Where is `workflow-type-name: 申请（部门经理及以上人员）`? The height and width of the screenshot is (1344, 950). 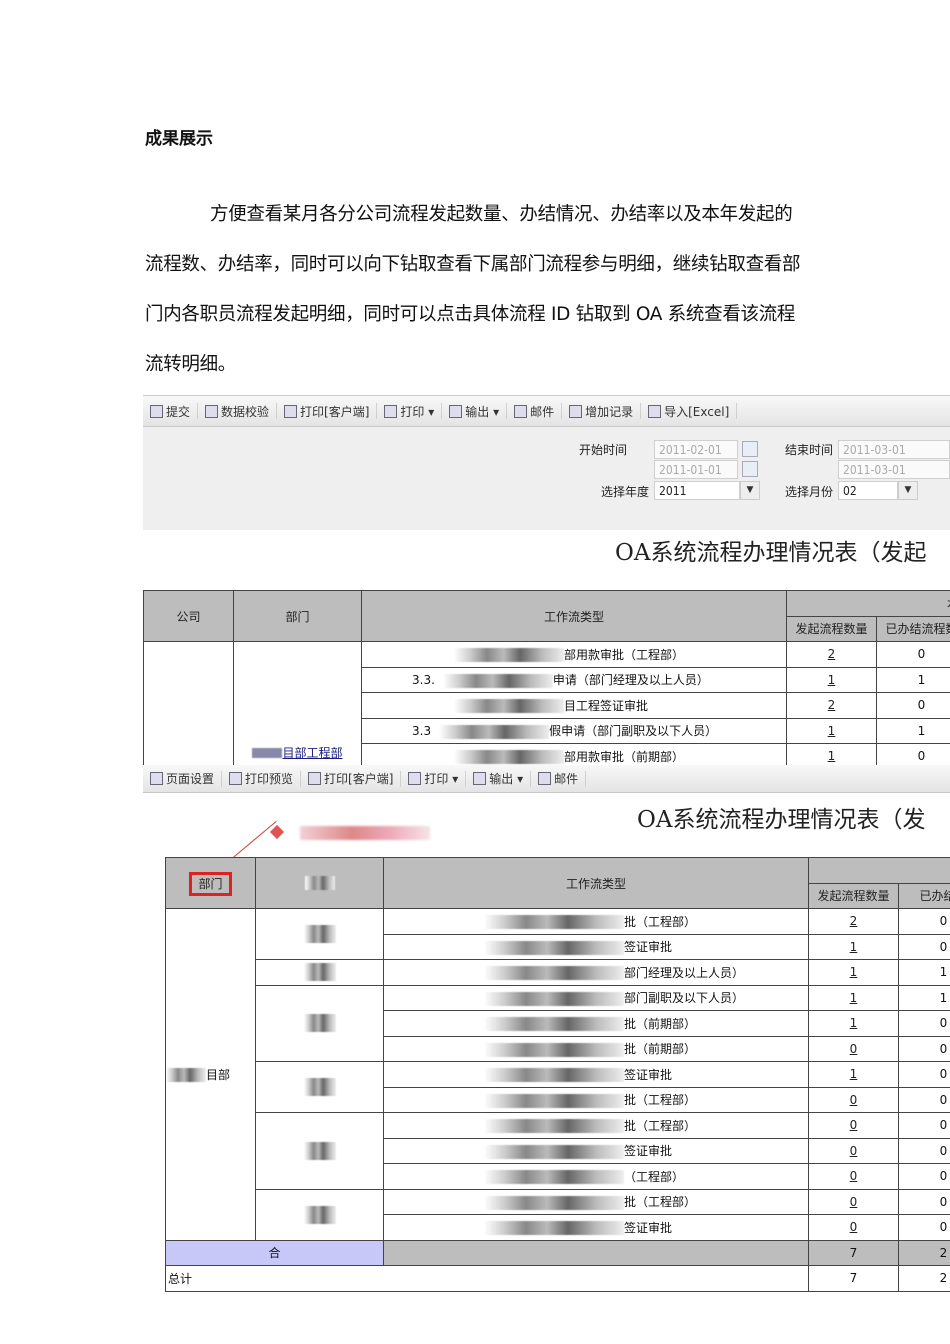 workflow-type-name: 申请（部门经理及以上人员） is located at coordinates (630, 680).